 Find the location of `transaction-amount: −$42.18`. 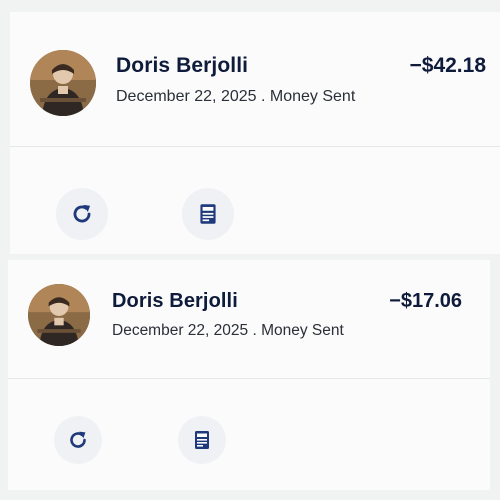

transaction-amount: −$42.18 is located at coordinates (448, 65).